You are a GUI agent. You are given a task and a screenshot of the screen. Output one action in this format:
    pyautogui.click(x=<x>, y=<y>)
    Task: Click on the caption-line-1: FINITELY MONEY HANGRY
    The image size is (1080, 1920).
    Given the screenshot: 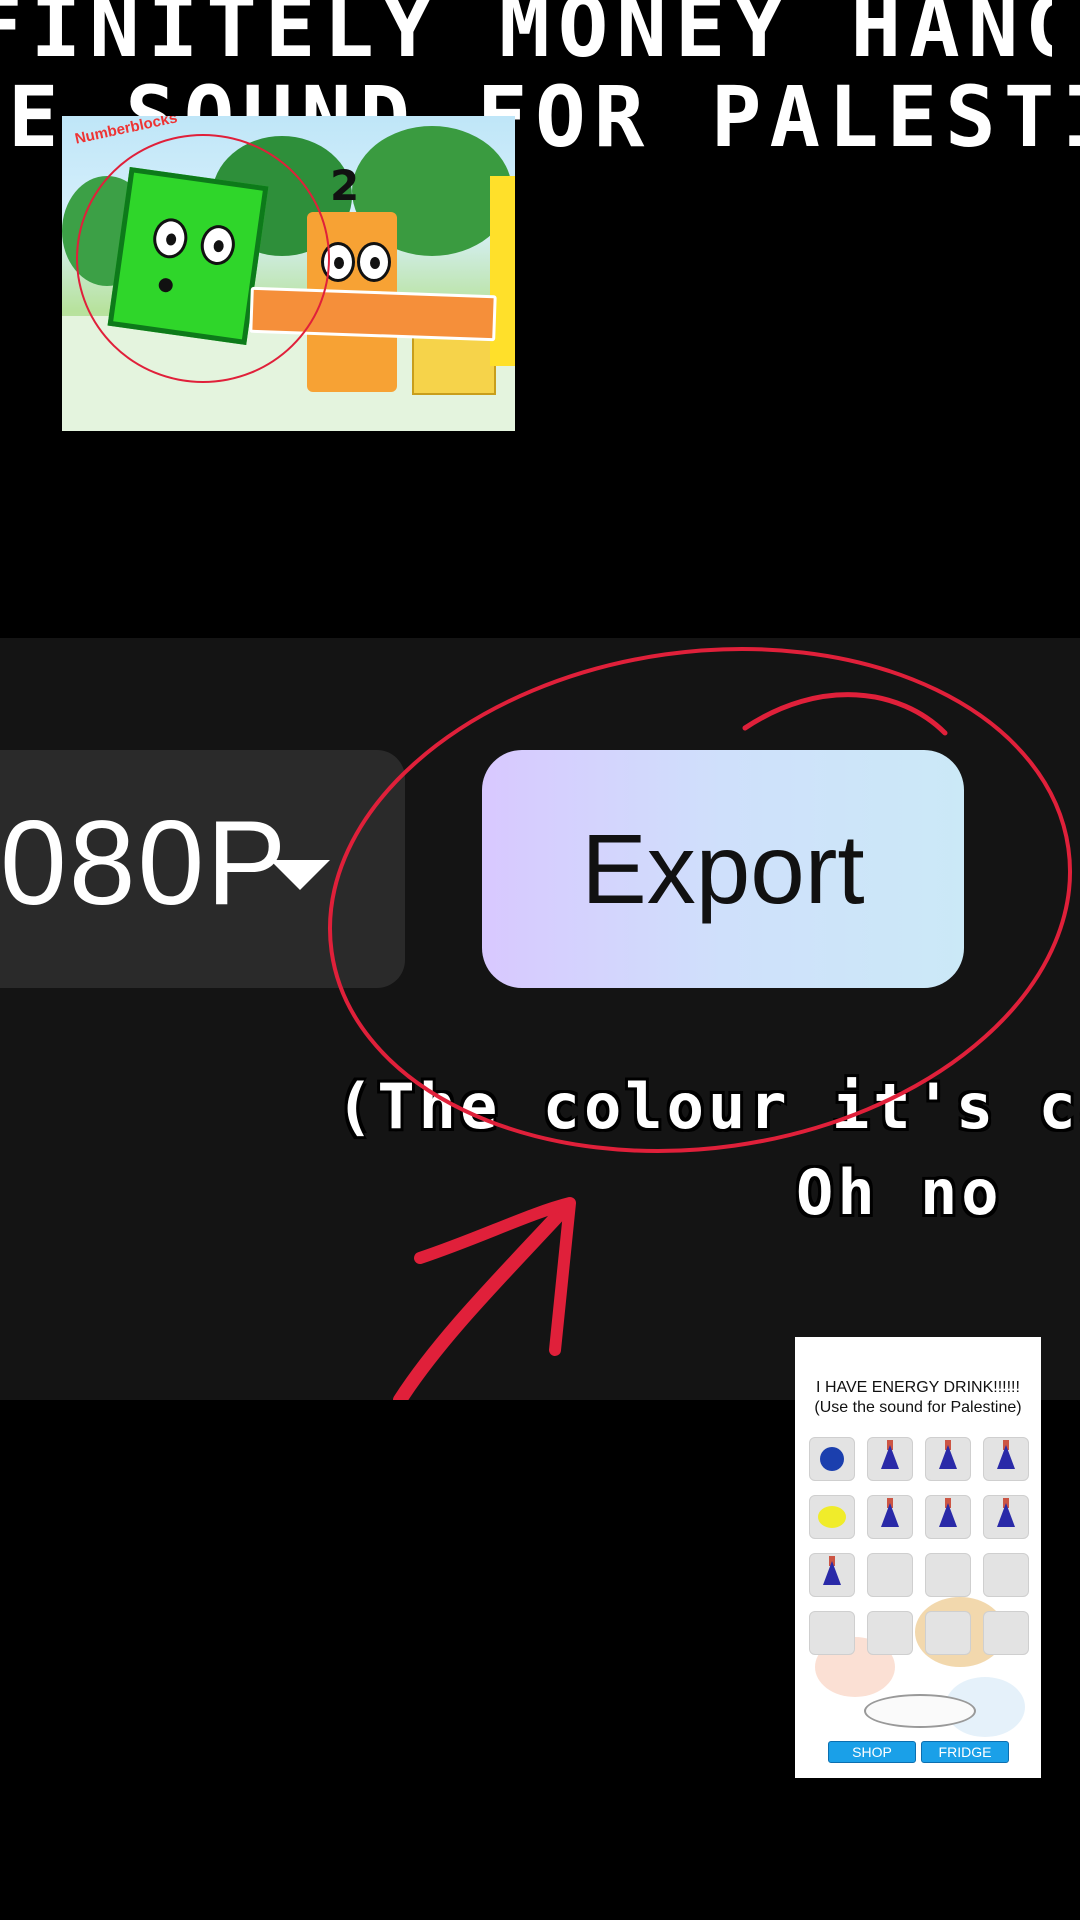 What is the action you would take?
    pyautogui.click(x=526, y=38)
    